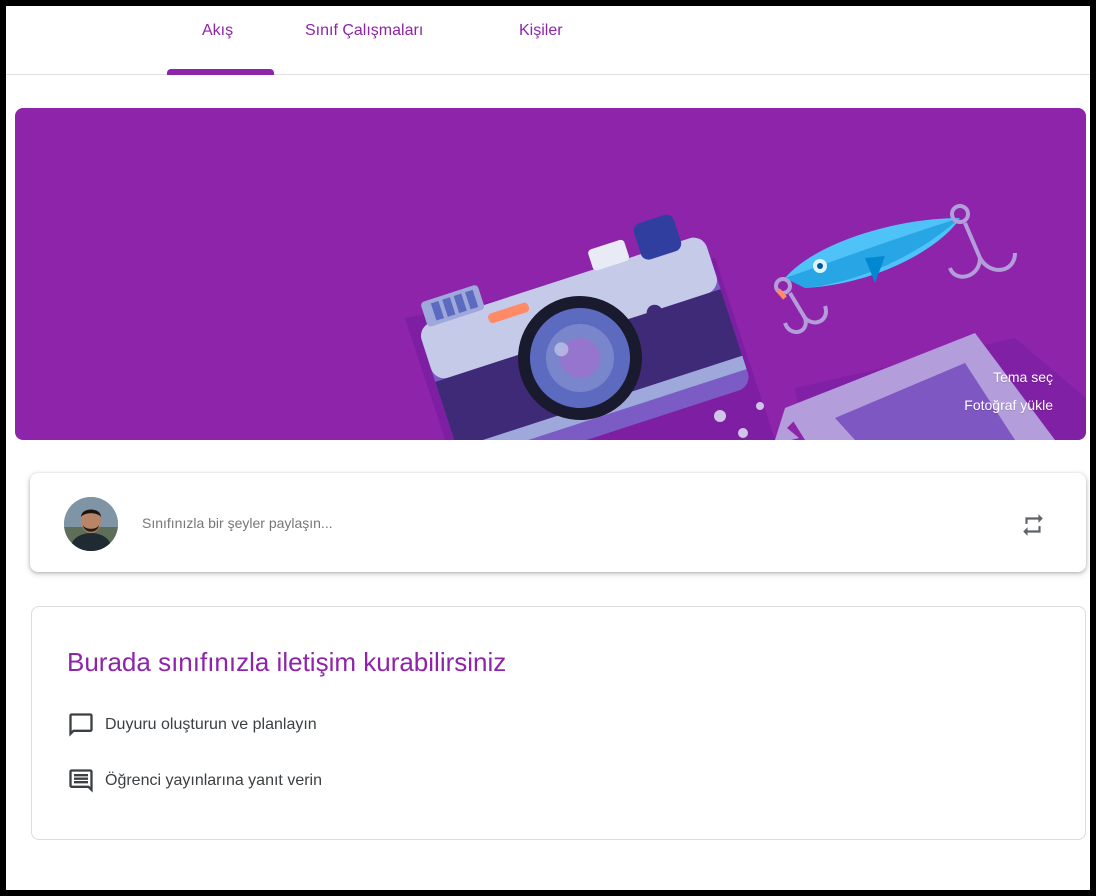 The width and height of the screenshot is (1096, 896). Describe the element at coordinates (1023, 377) in the screenshot. I see `select-theme-link: Tema seç` at that location.